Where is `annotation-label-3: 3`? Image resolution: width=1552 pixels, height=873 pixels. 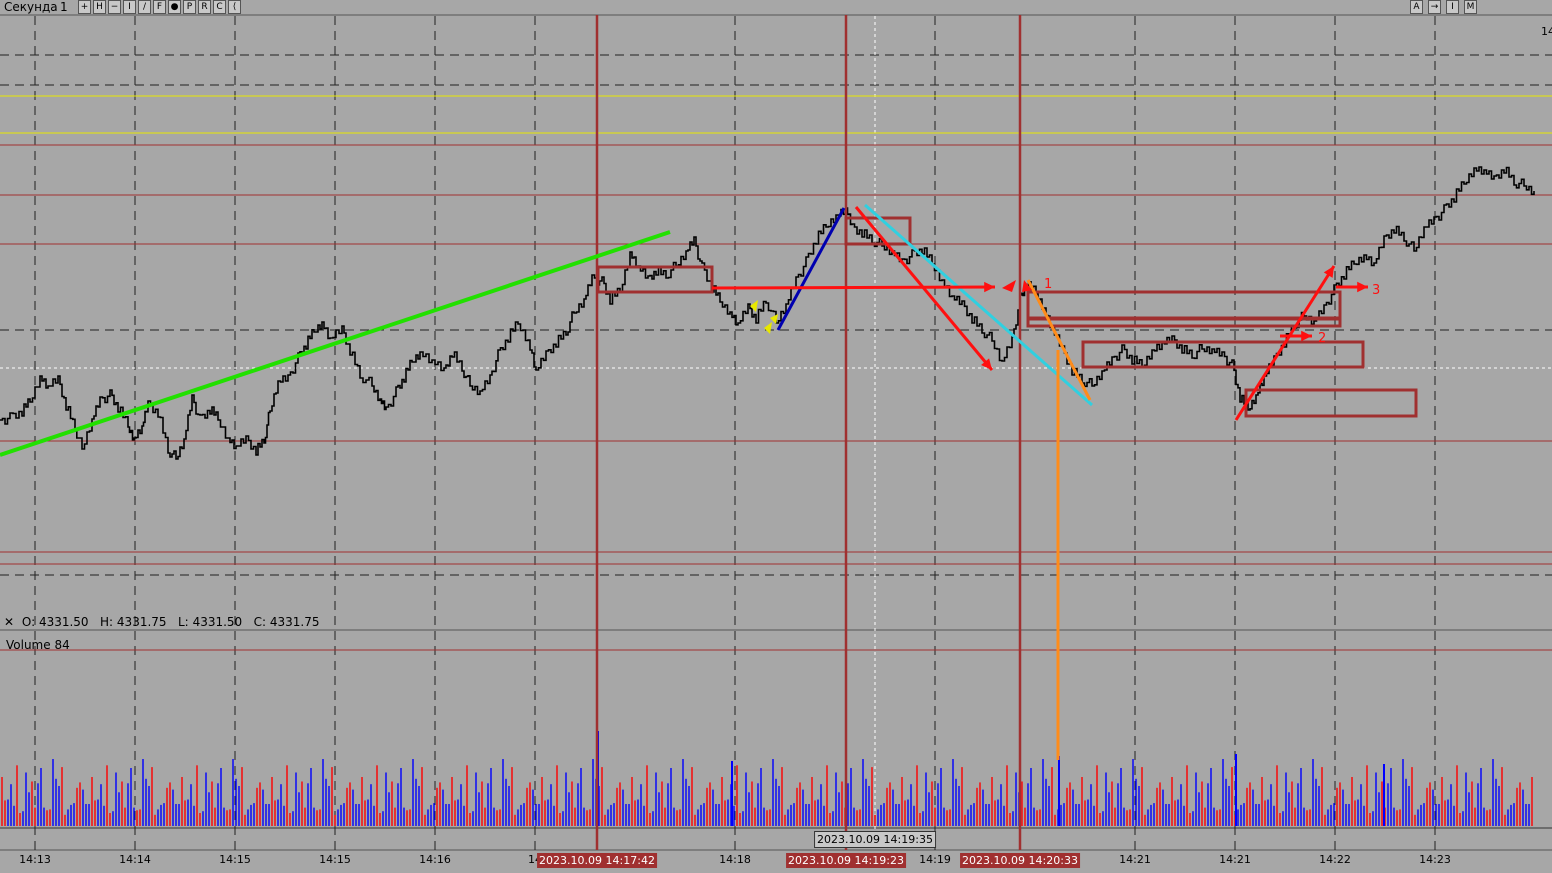
annotation-label-3: 3 is located at coordinates (1376, 290).